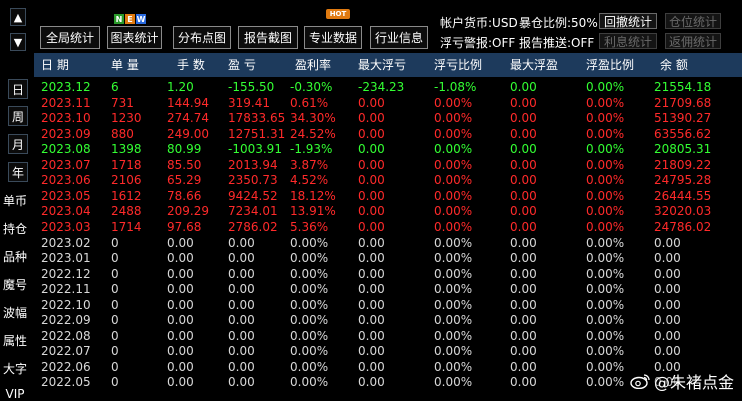  I want to click on sidebar-item-positions: 持仓, so click(15, 228).